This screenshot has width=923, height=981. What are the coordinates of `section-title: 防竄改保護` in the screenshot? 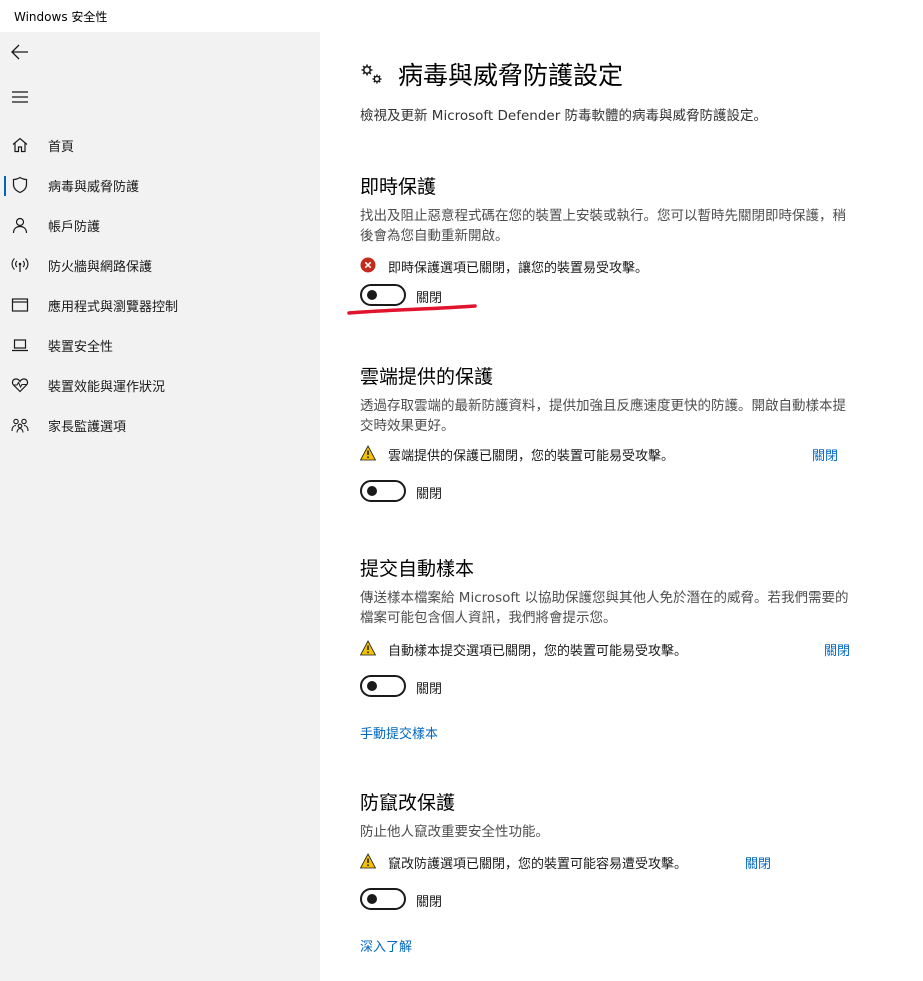 It's located at (408, 803).